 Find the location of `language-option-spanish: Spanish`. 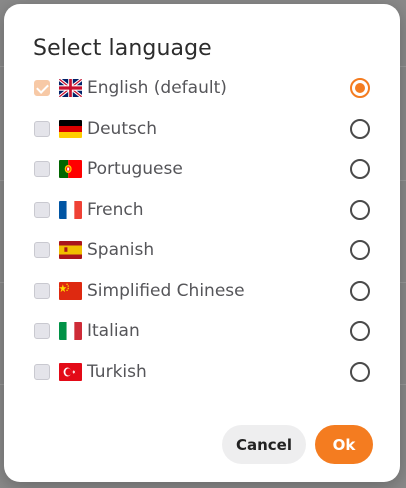

language-option-spanish: Spanish is located at coordinates (202, 250).